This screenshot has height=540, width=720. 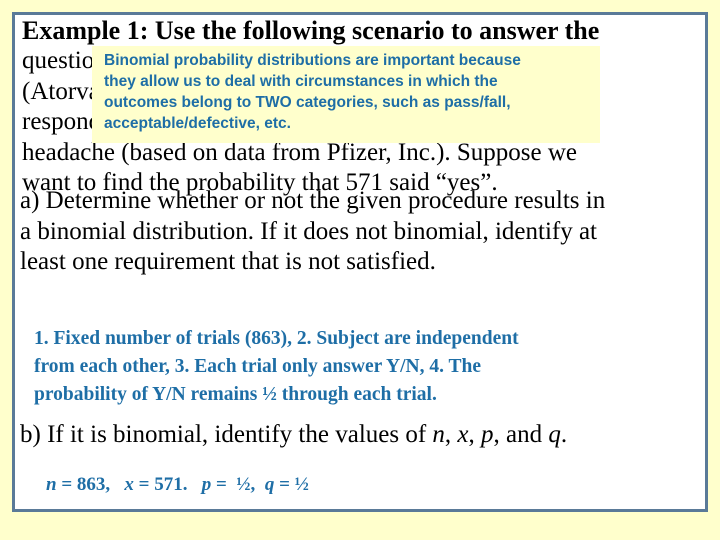 I want to click on var-q: q, so click(x=554, y=434).